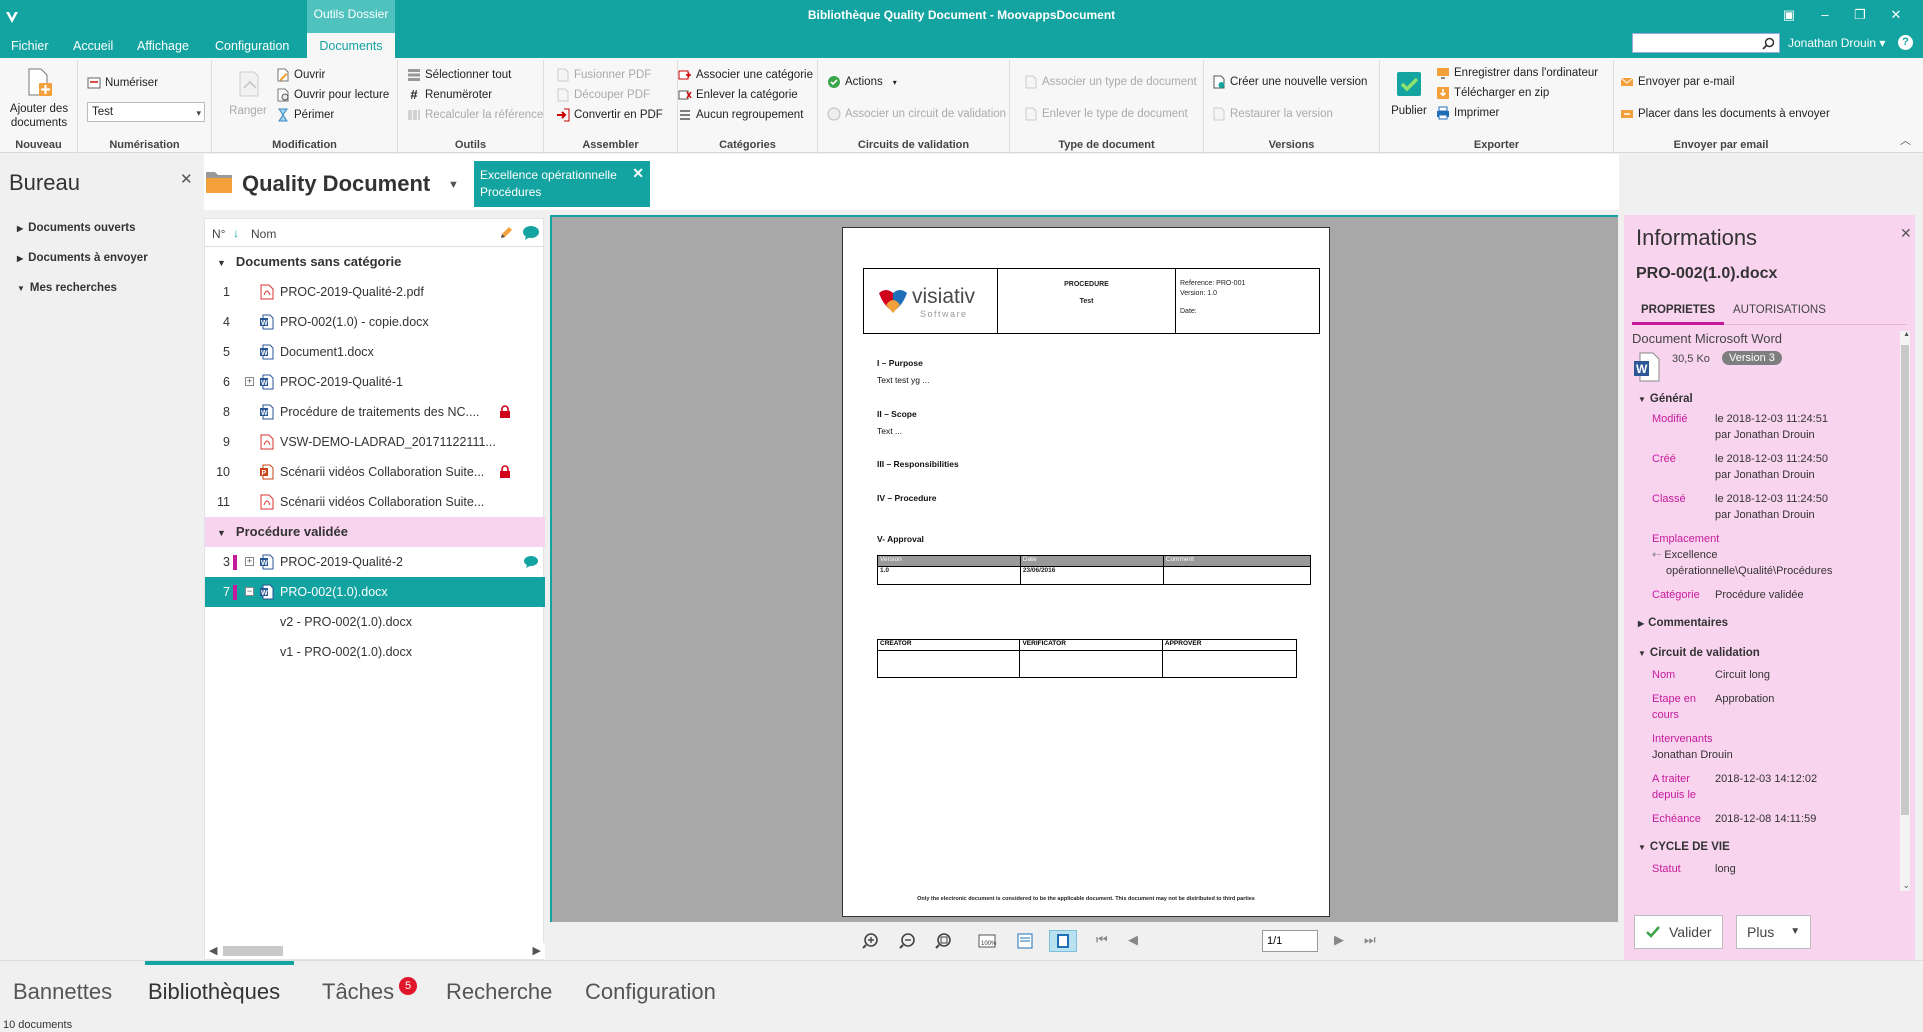 The image size is (1923, 1032). What do you see at coordinates (1344, 941) in the screenshot?
I see `next-page-icon: ▶` at bounding box center [1344, 941].